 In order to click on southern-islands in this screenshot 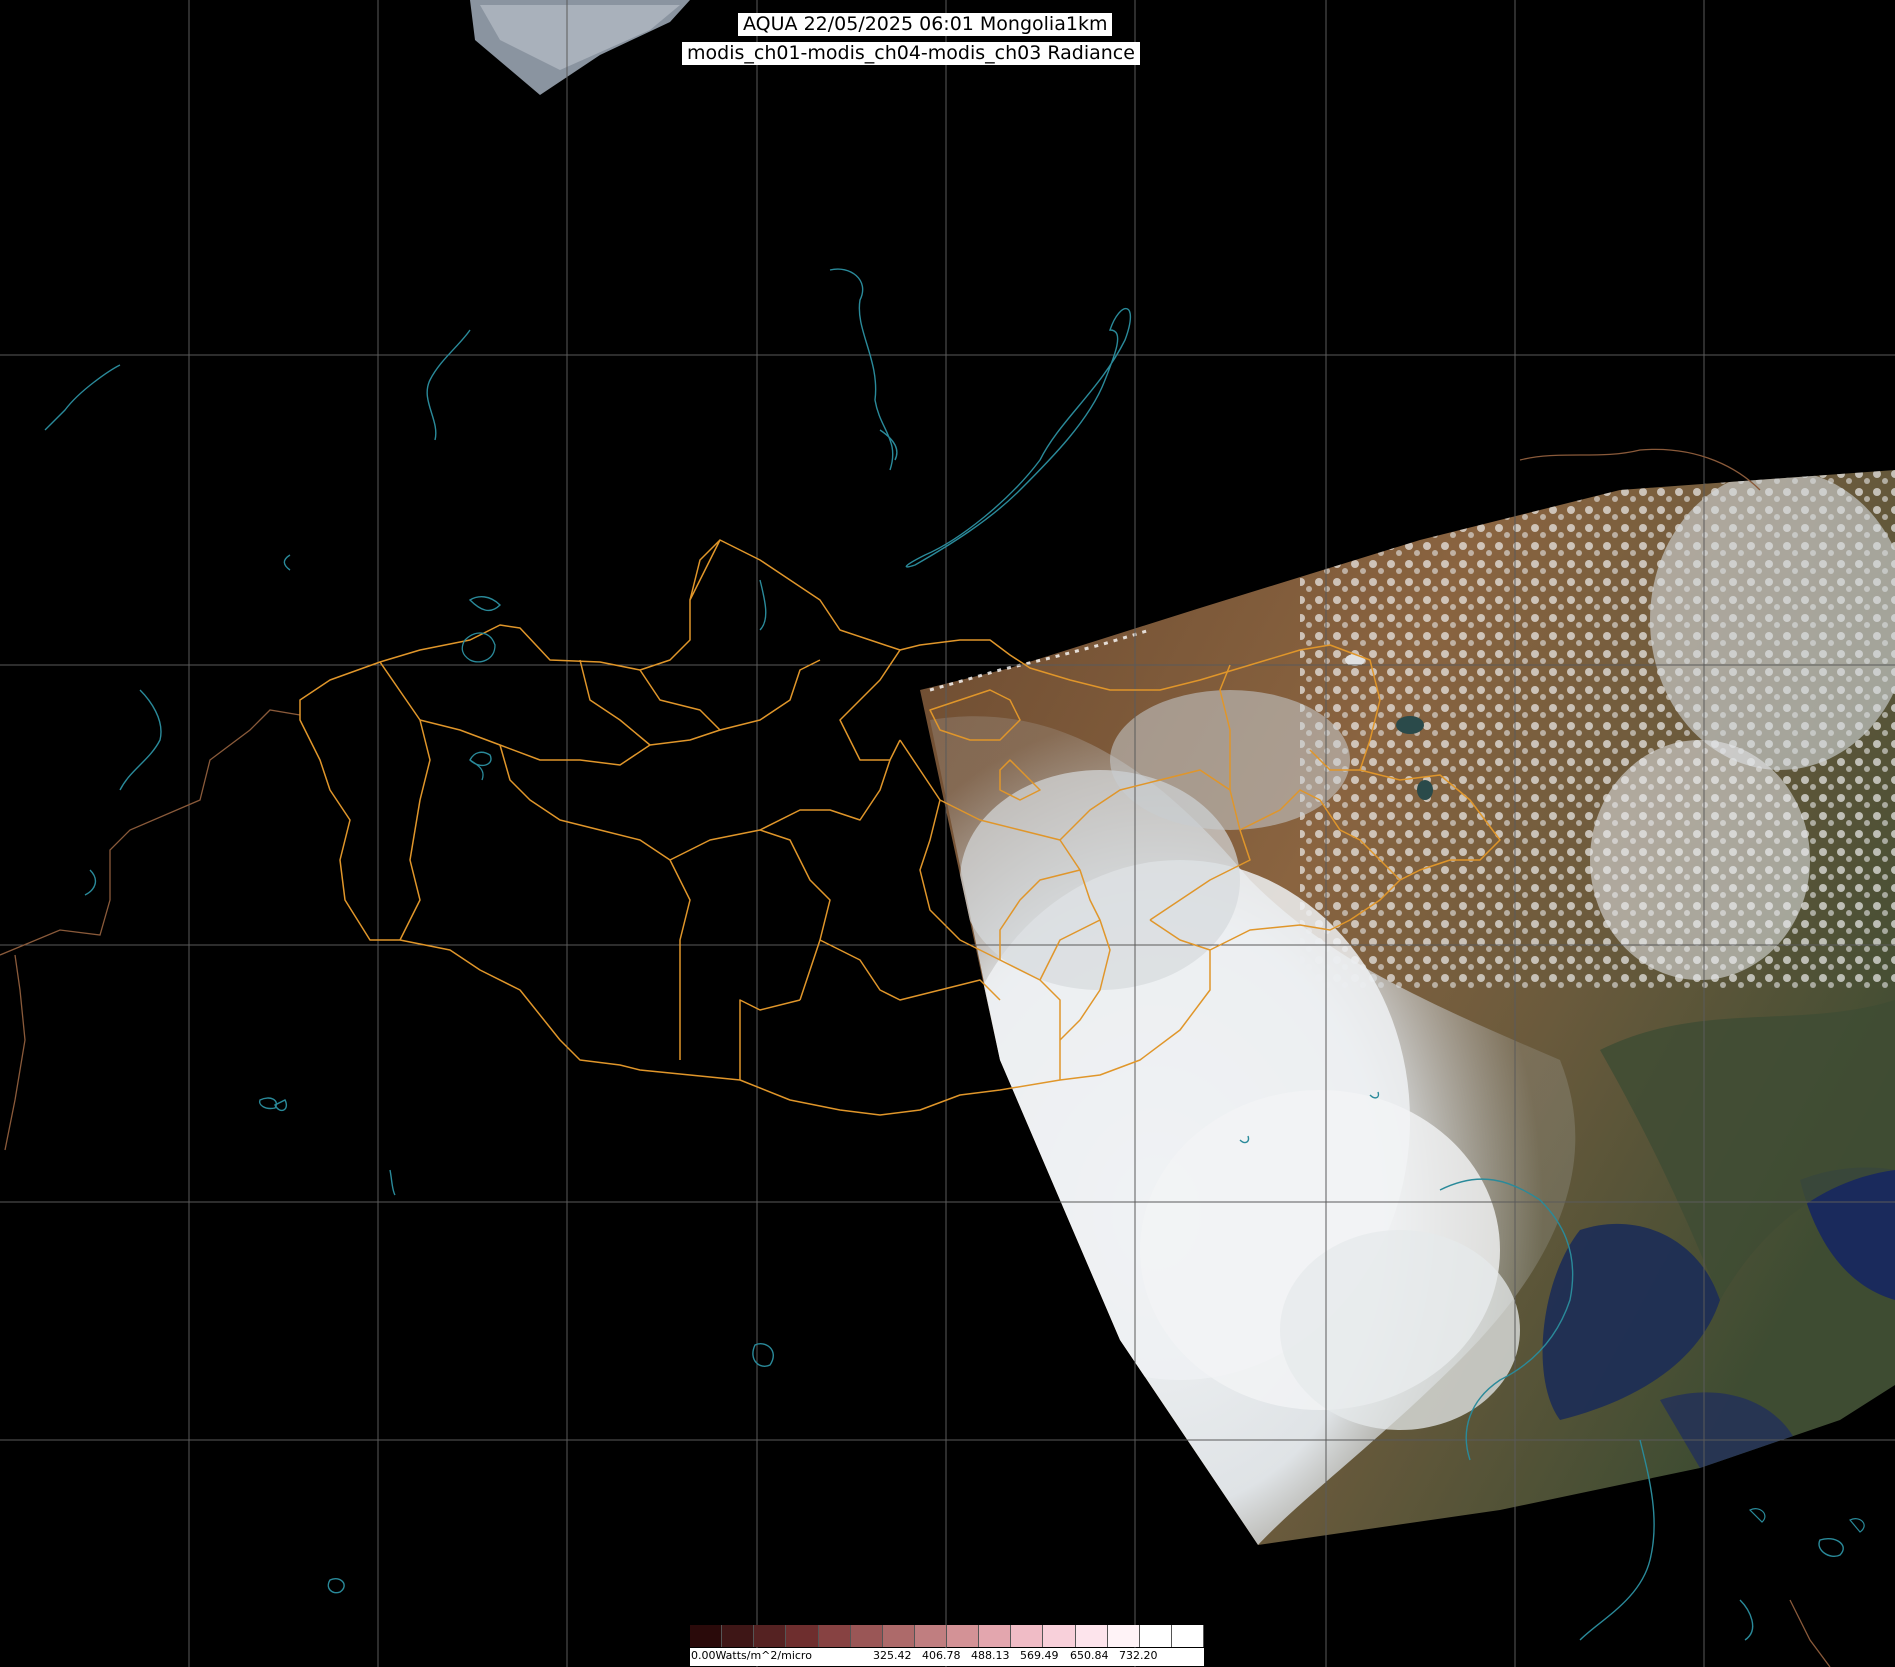, I will do `click(1806, 1520)`.